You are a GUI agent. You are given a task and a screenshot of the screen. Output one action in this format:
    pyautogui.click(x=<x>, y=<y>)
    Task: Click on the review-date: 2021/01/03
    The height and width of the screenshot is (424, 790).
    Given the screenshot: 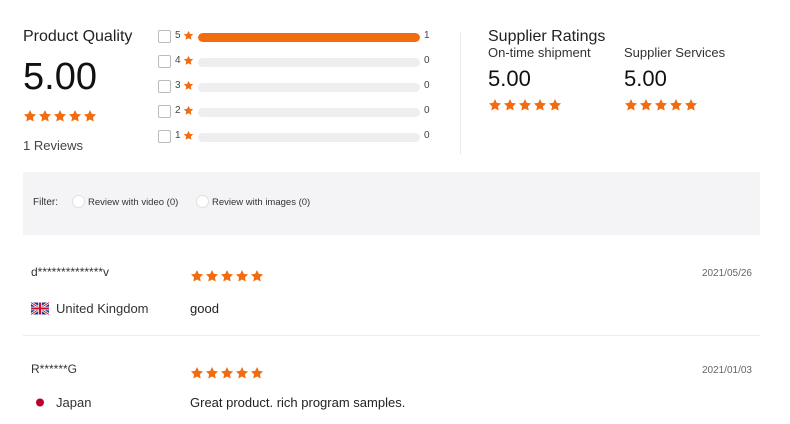 What is the action you would take?
    pyautogui.click(x=726, y=370)
    